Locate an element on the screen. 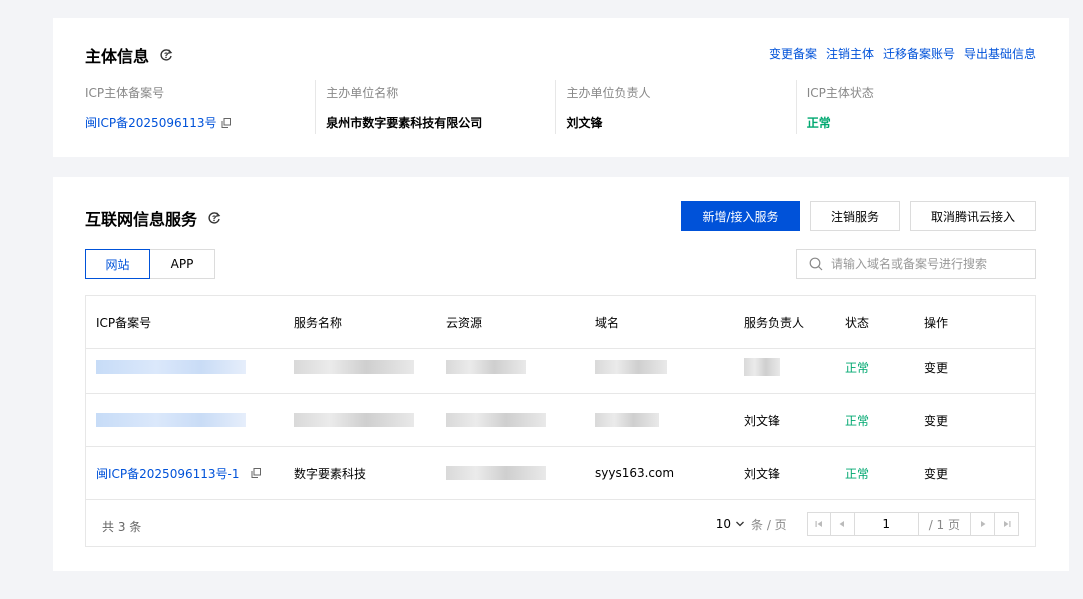 The width and height of the screenshot is (1083, 599). org-name-value: 泉州市数字要素科技有限公司 is located at coordinates (404, 123).